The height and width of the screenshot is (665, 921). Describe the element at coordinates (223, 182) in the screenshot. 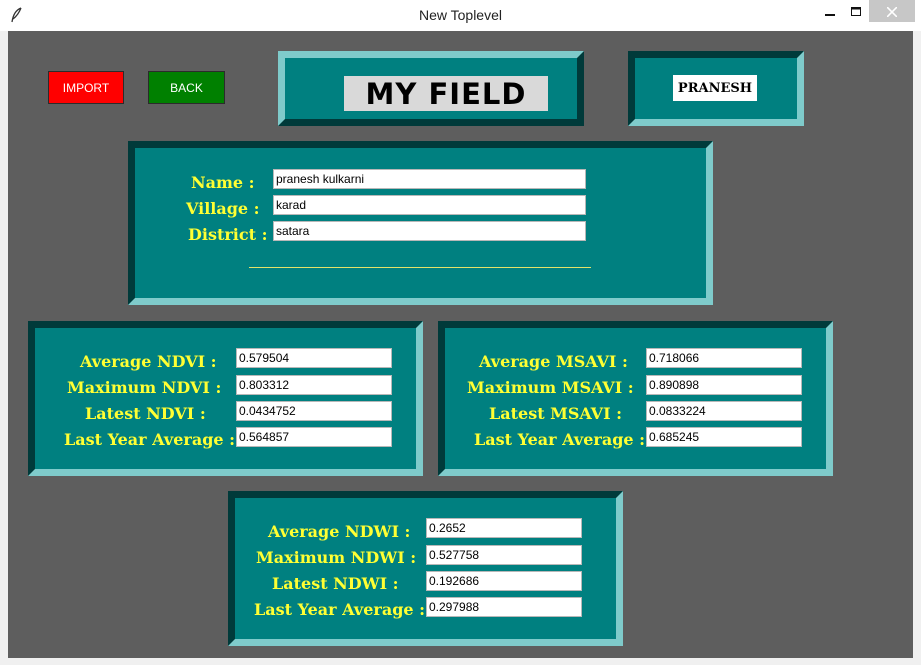

I see `name-label: Name :` at that location.